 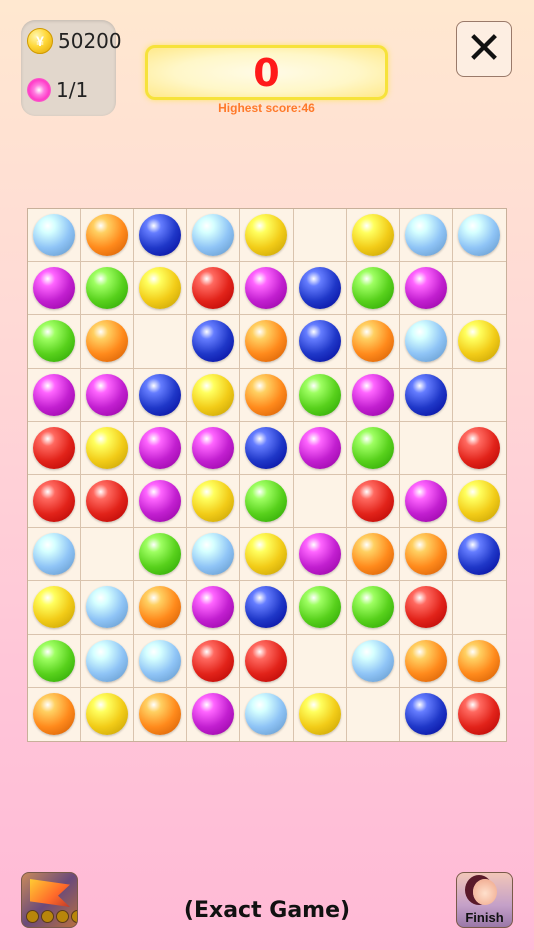 What do you see at coordinates (161, 661) in the screenshot?
I see `board-cell-r8-c2` at bounding box center [161, 661].